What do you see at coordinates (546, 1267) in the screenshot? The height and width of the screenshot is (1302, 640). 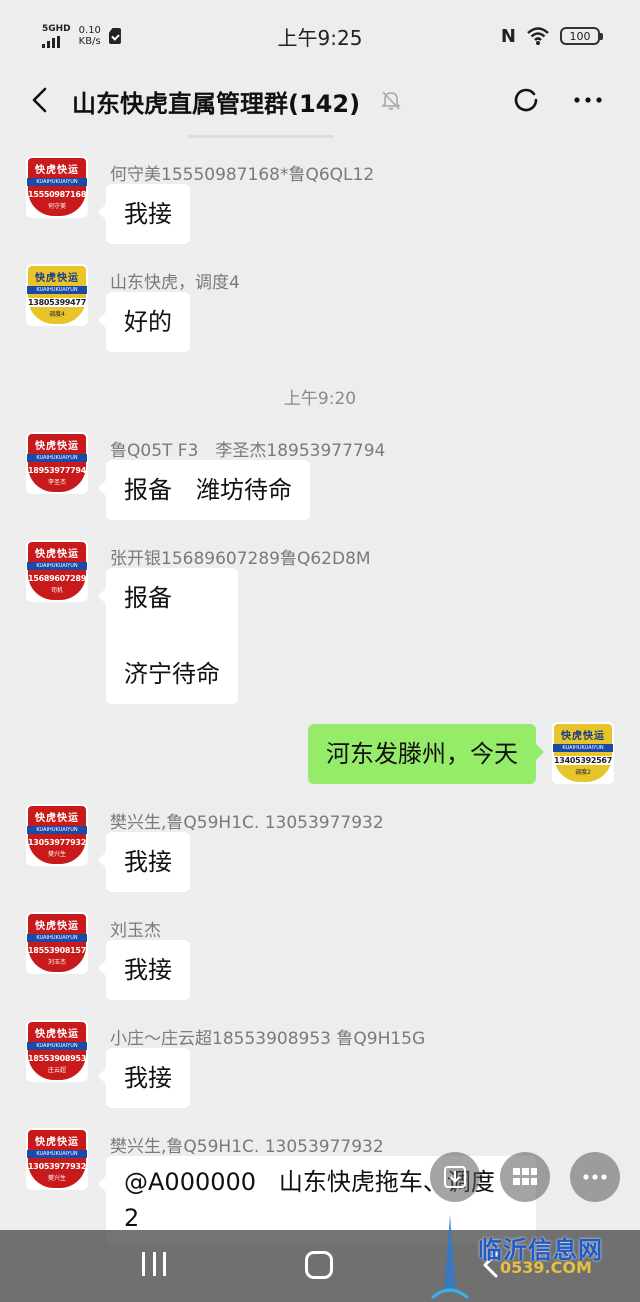 I see `watermark-url: 0539.COM` at bounding box center [546, 1267].